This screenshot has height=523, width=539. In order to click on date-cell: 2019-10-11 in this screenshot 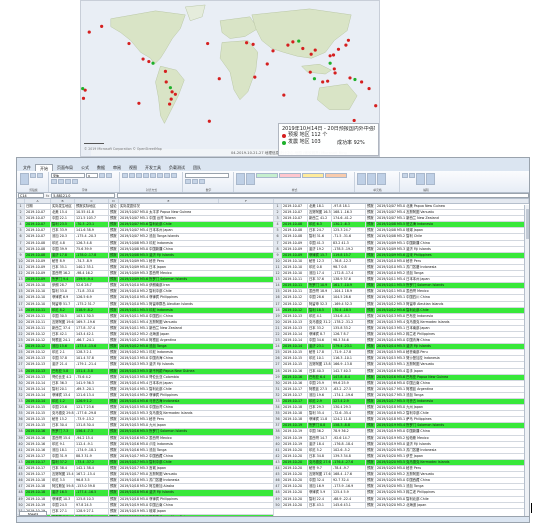, I will do `click(38, 316)`.